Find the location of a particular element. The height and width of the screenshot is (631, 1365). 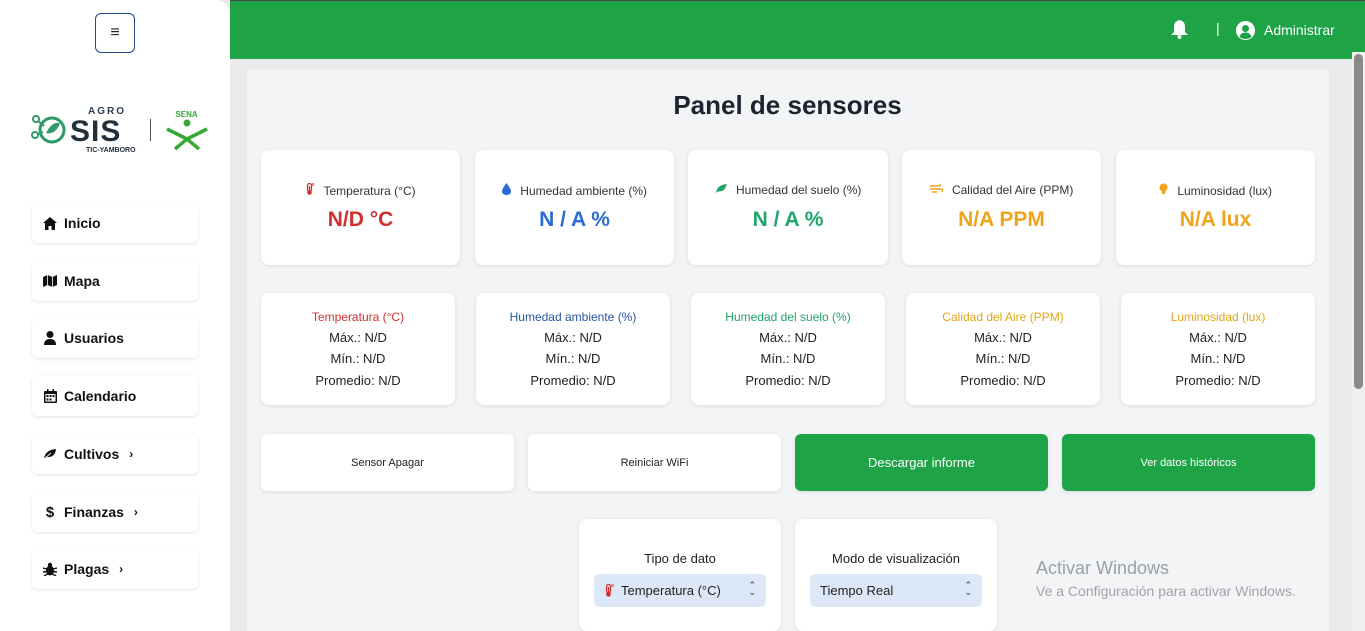

view-mode-selected: Tiempo Real is located at coordinates (857, 590).